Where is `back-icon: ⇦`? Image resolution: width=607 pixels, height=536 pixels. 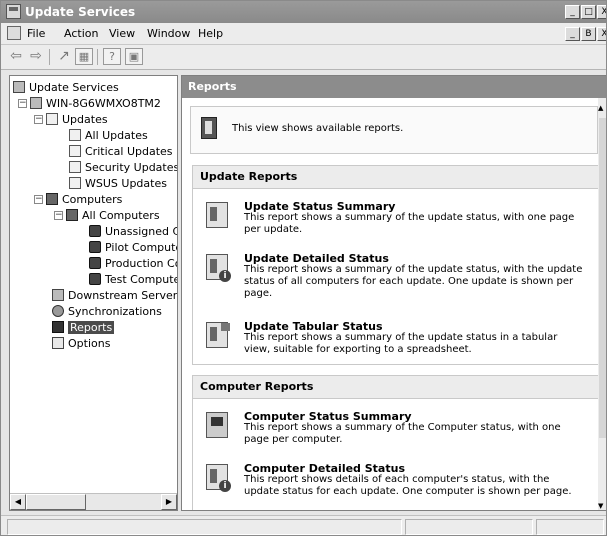
back-icon: ⇦ is located at coordinates (16, 56).